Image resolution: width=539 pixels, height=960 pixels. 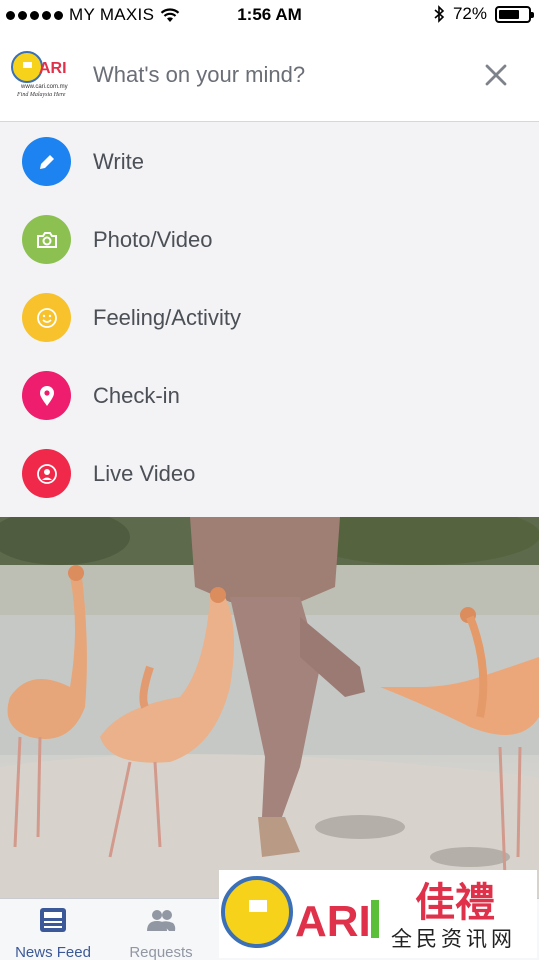 I want to click on news-feed-icon, so click(x=53, y=920).